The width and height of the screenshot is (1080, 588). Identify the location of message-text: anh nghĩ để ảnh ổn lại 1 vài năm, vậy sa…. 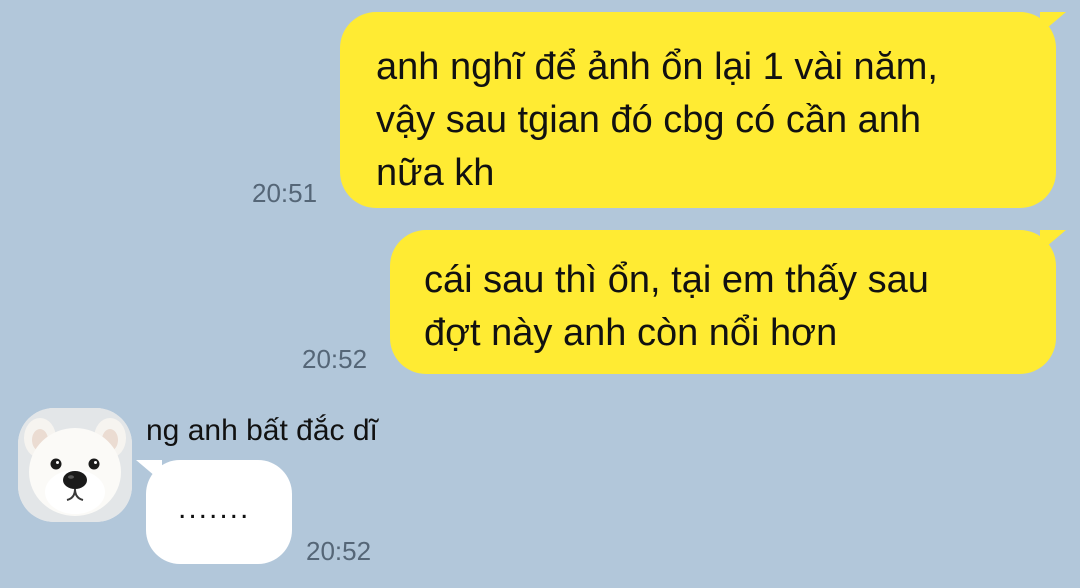
(657, 120).